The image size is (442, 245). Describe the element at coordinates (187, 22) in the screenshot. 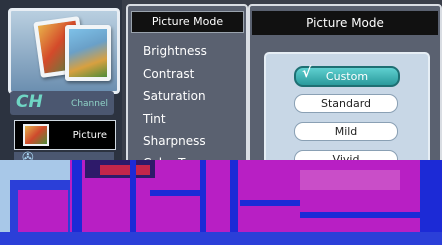

I see `picture-mode-item: Picture Mode` at that location.